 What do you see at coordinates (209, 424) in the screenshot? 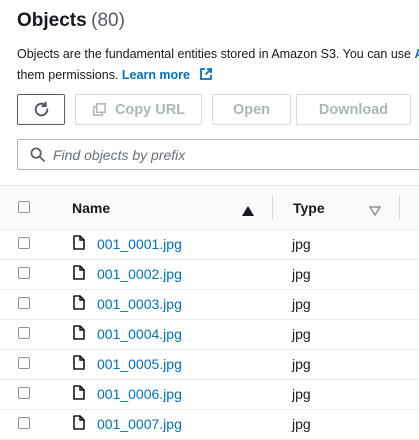
I see `table-row: 001_0007.jpg jpg` at bounding box center [209, 424].